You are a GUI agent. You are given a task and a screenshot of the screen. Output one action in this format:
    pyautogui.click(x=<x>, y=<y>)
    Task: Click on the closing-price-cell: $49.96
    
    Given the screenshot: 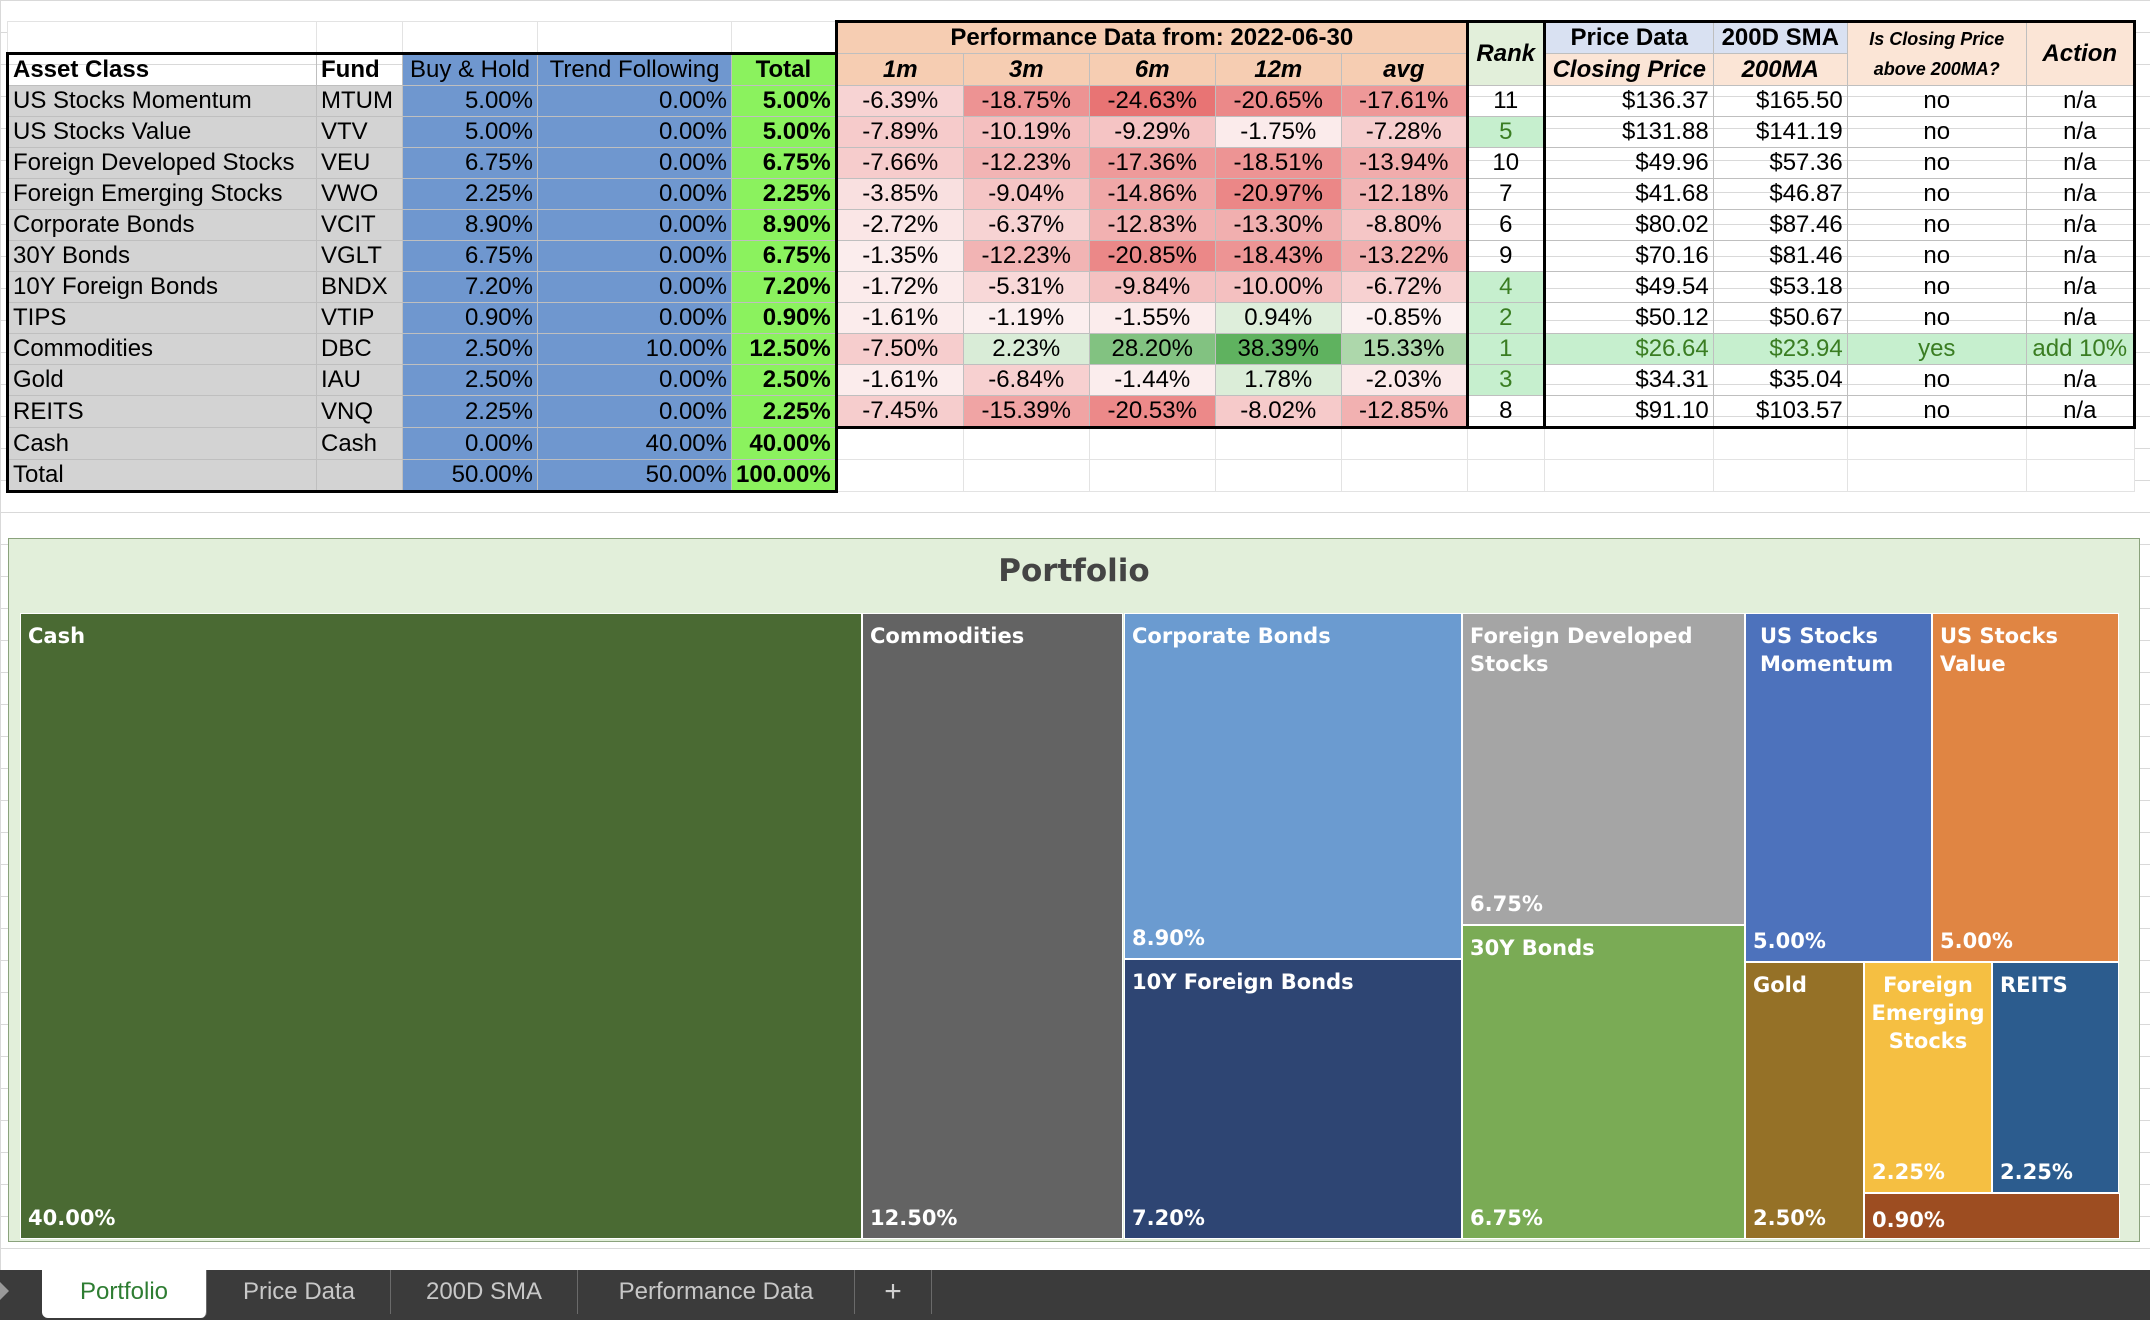 What is the action you would take?
    pyautogui.click(x=1628, y=163)
    